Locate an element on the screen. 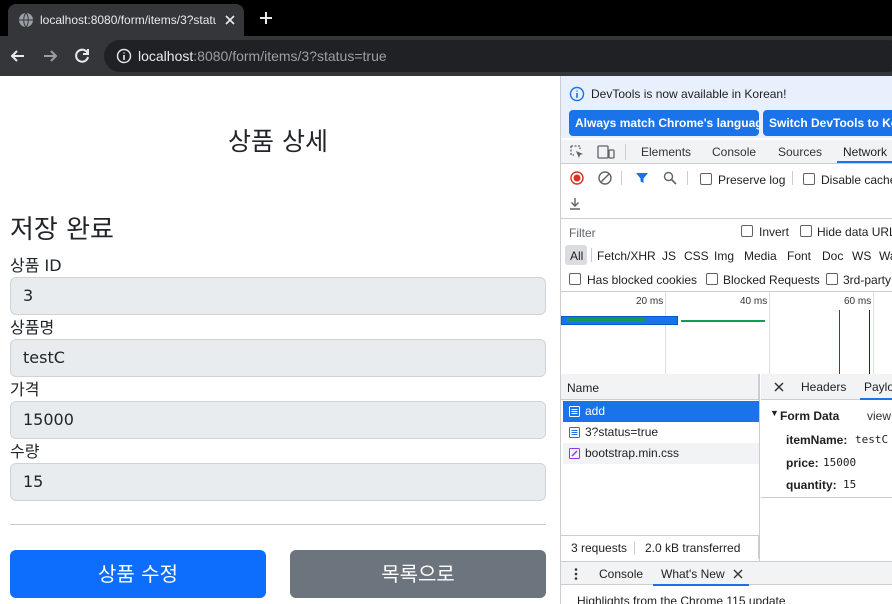  browser-tab-strip: localhost:8080/form/items/3?status=true is located at coordinates (446, 18).